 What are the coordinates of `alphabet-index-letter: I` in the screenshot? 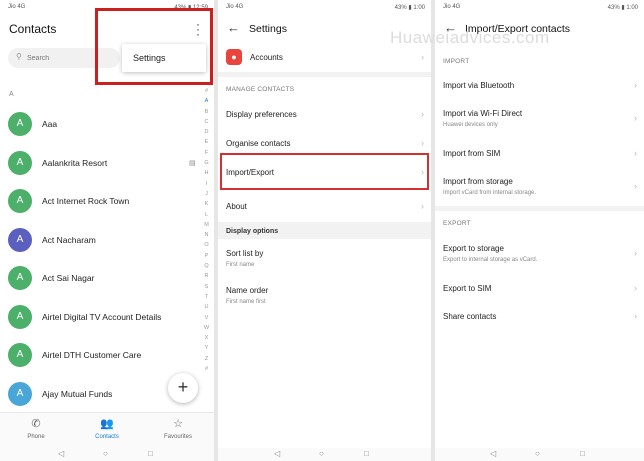 It's located at (206, 184).